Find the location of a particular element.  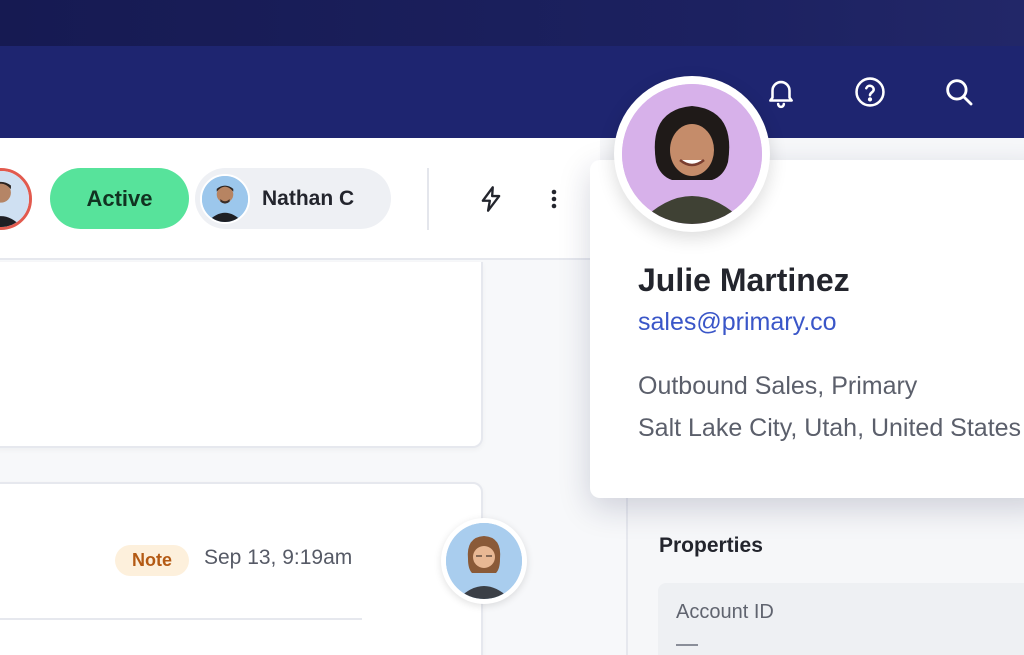

contact-title: Outbound Sales, Primary is located at coordinates (778, 386).